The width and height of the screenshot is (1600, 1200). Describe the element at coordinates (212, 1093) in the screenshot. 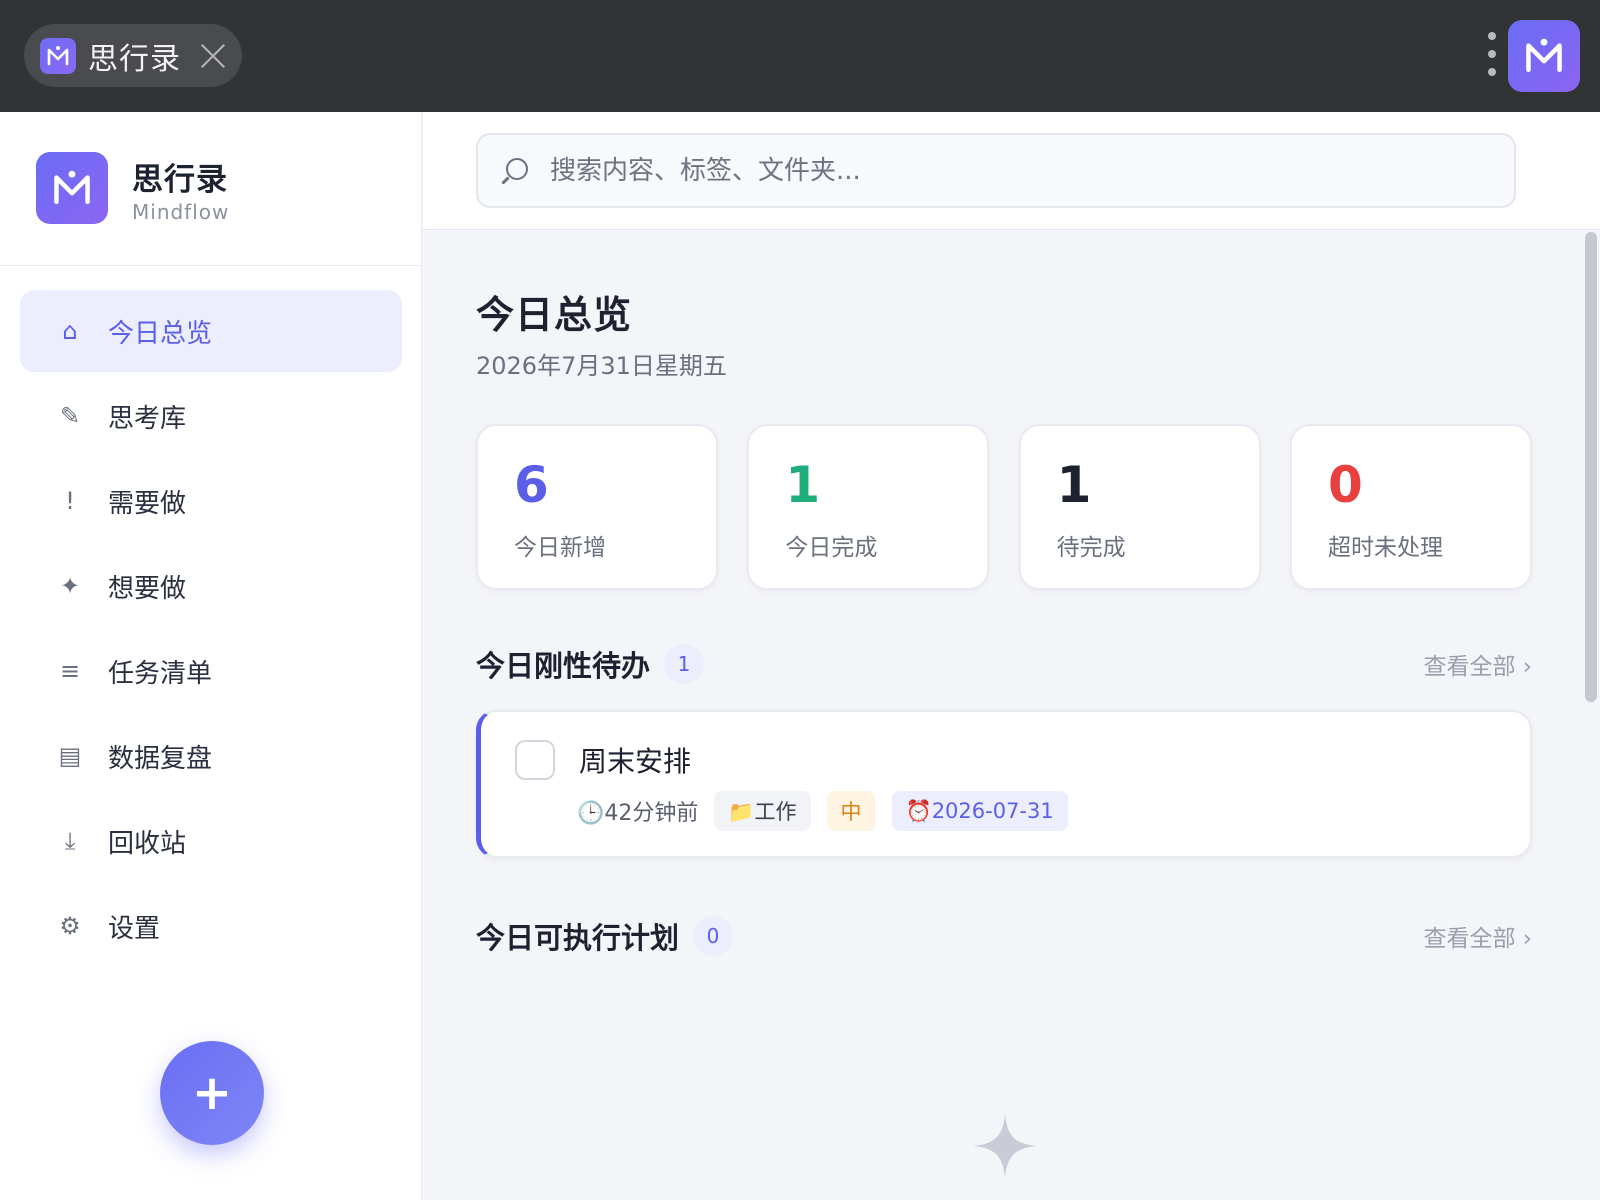

I see `add-button: +` at that location.